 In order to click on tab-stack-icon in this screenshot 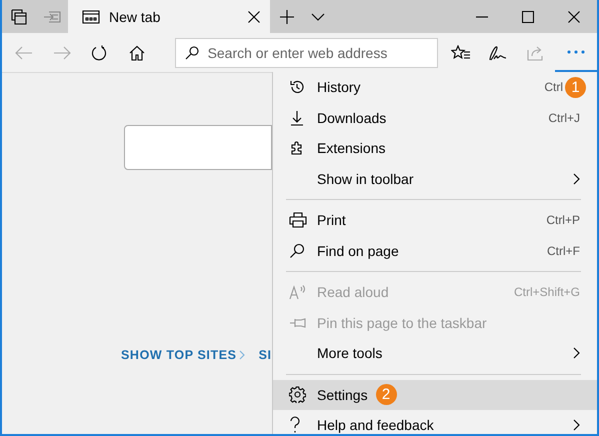, I will do `click(18, 16)`.